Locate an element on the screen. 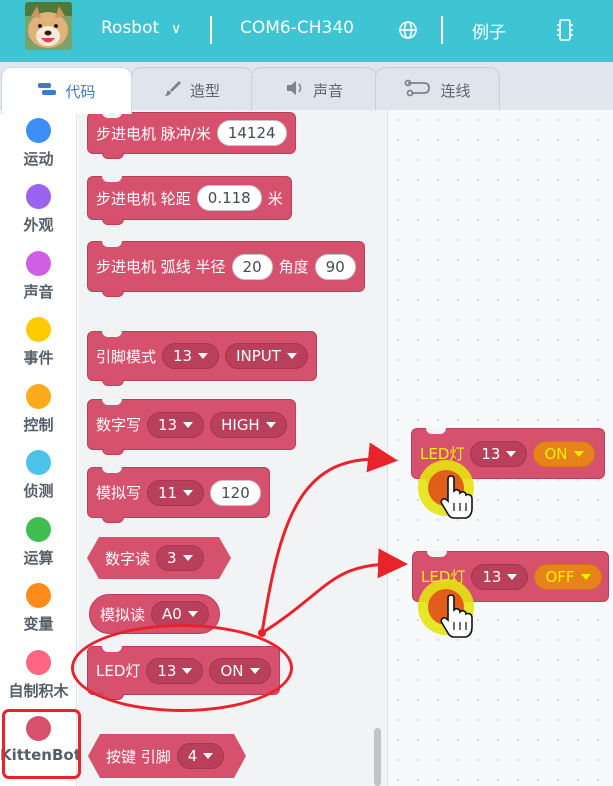 The height and width of the screenshot is (786, 613). dropdown-value: OFF is located at coordinates (560, 576).